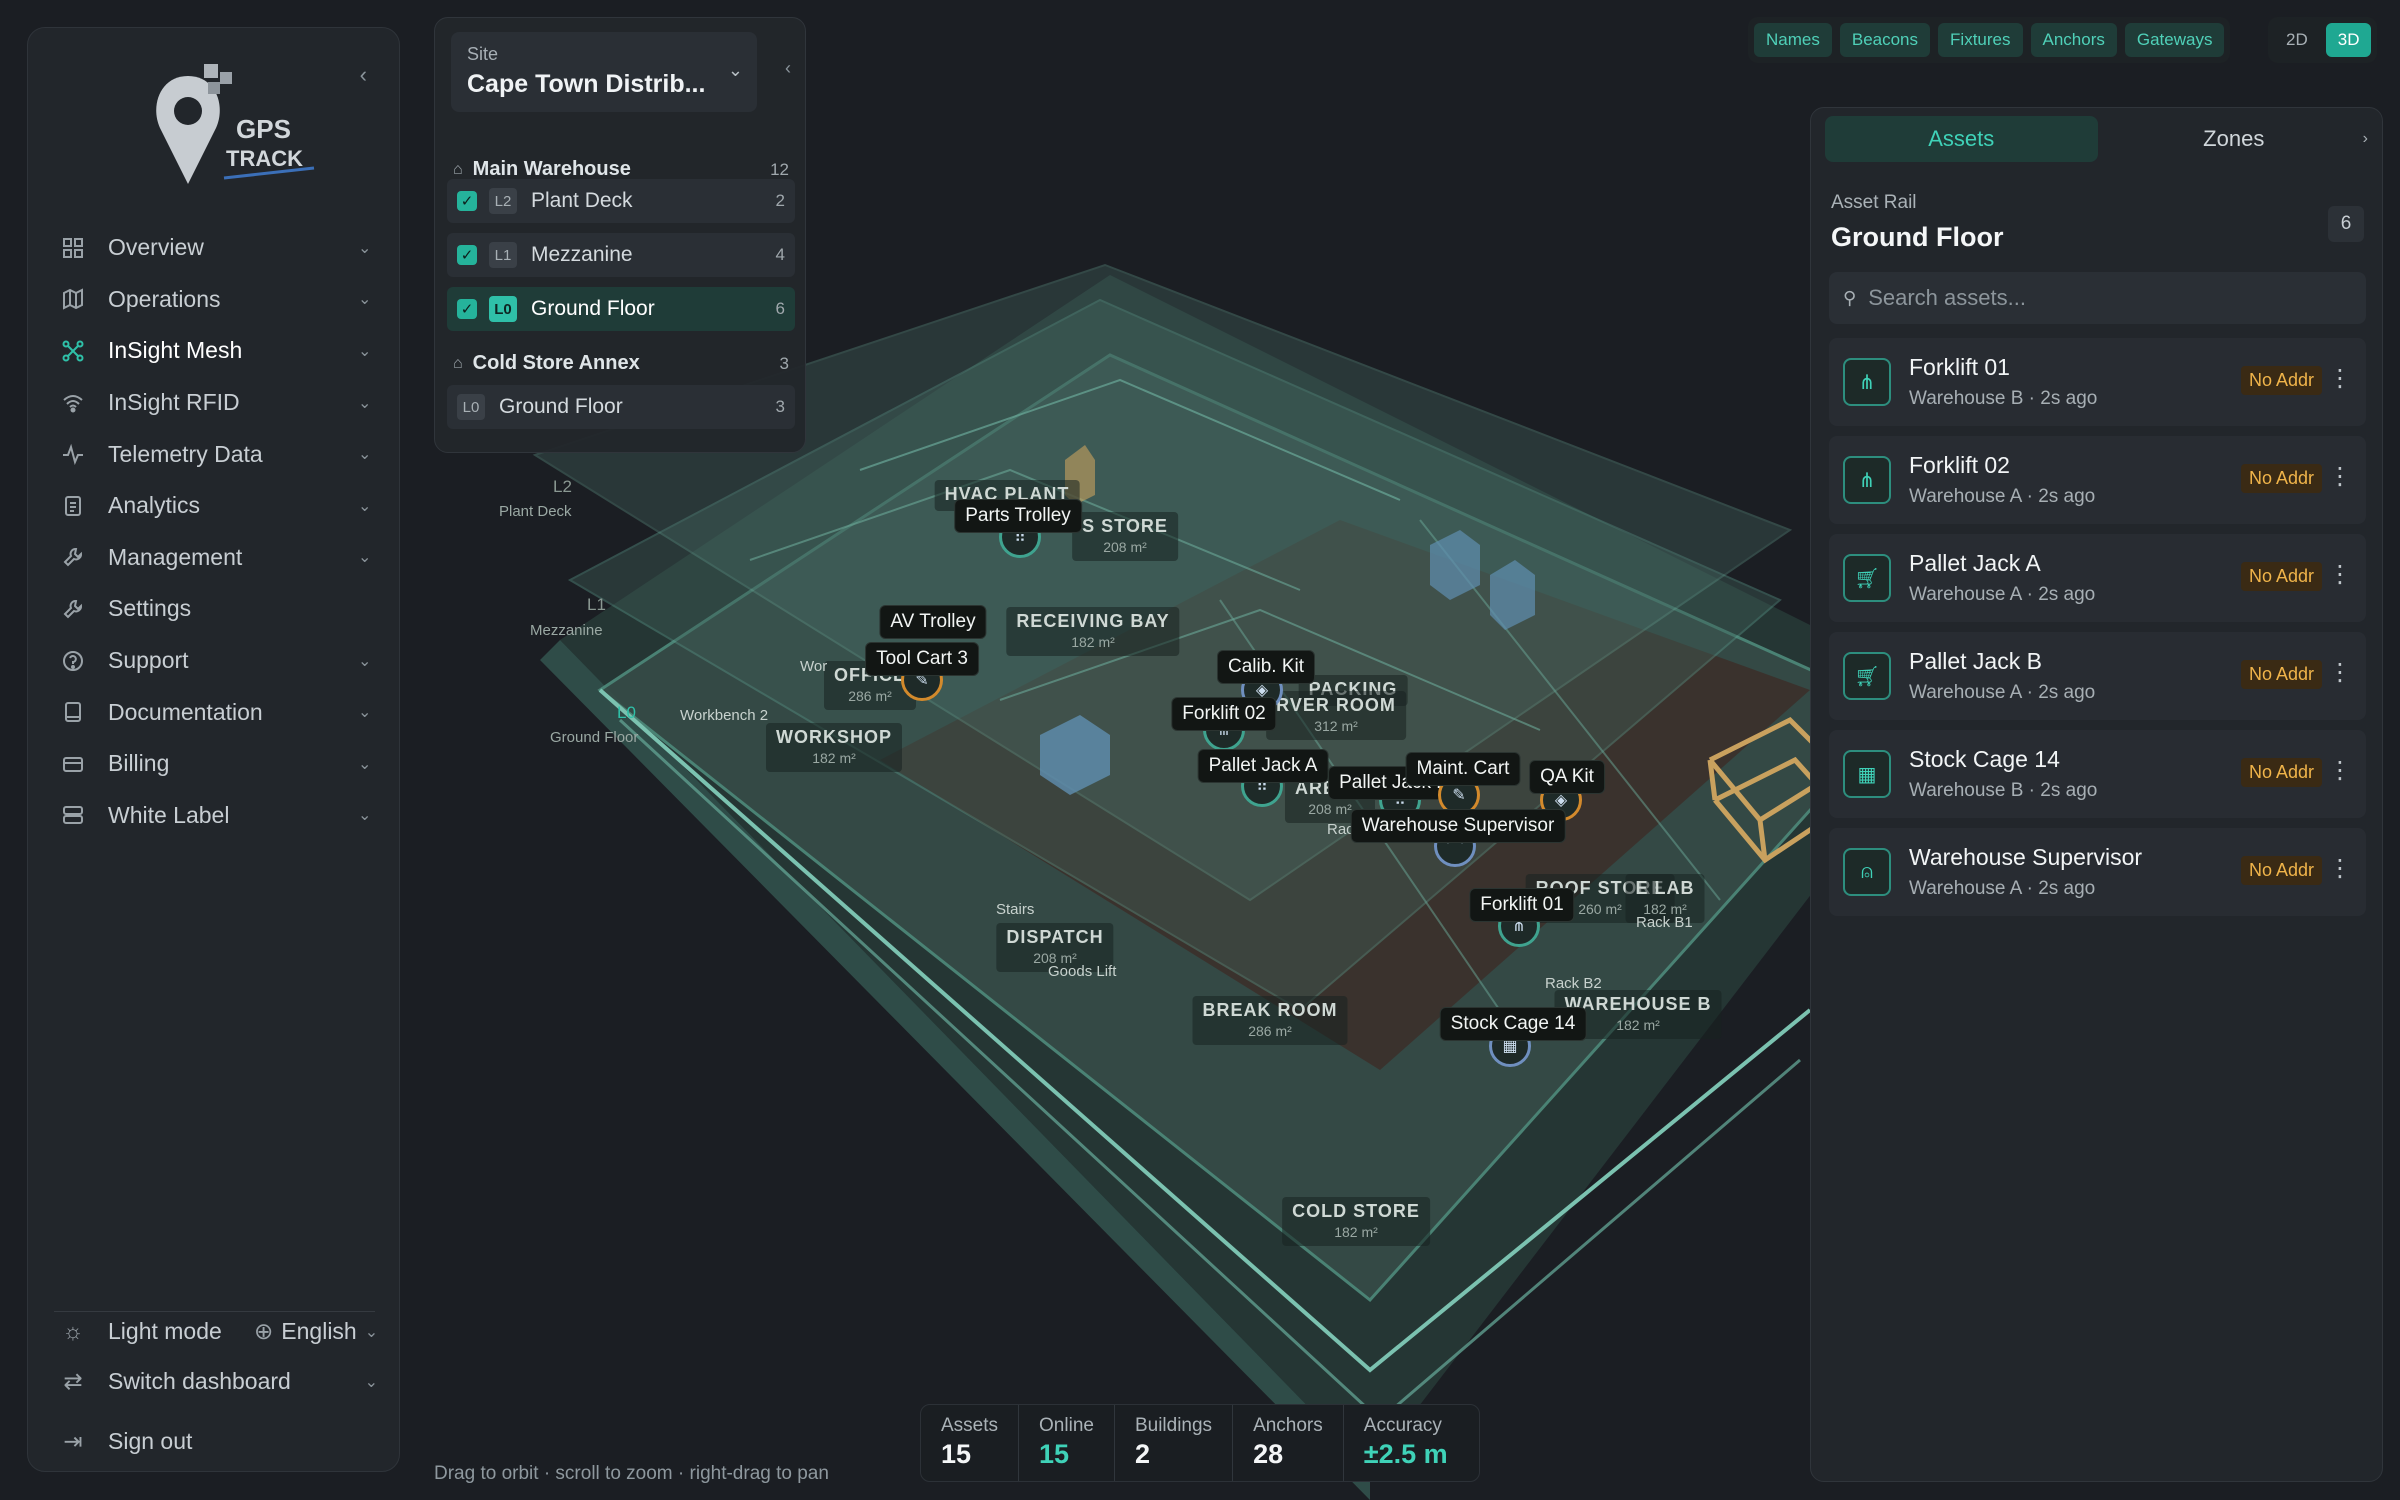  What do you see at coordinates (1288, 1425) in the screenshot?
I see `stat-label: Anchors` at bounding box center [1288, 1425].